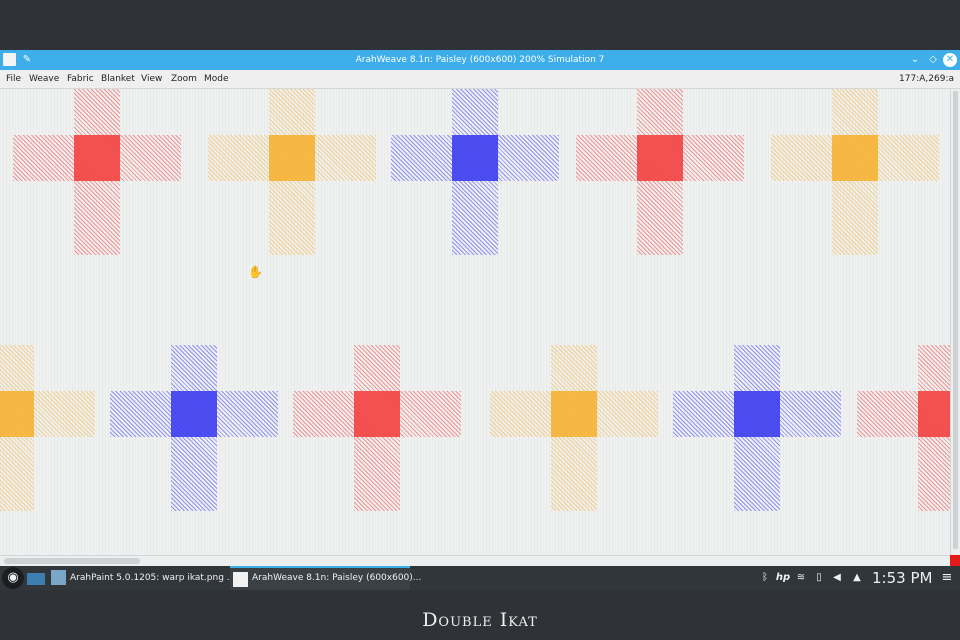  Describe the element at coordinates (765, 578) in the screenshot. I see `bluetooth-icon: ᛒ` at that location.